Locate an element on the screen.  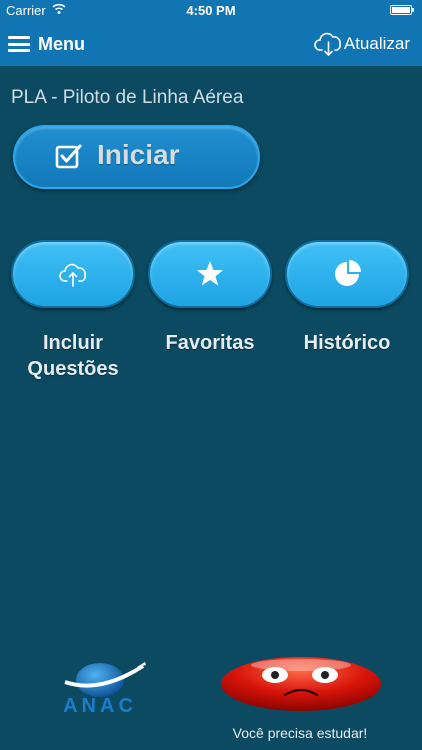
menu-button: Menu is located at coordinates (46, 44).